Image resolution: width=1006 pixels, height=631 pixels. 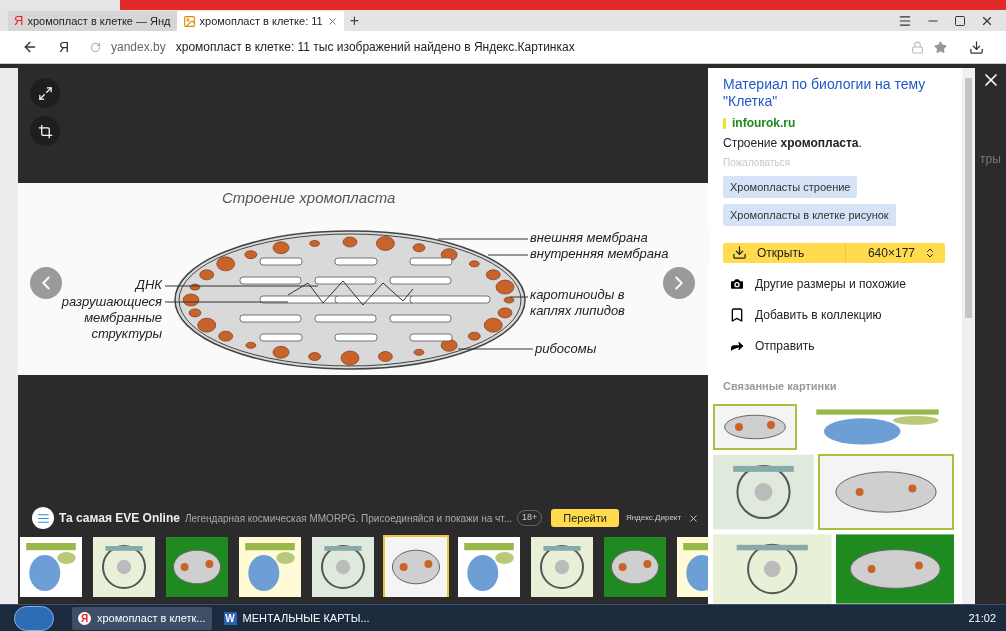 What do you see at coordinates (764, 123) in the screenshot?
I see `site-link: infourok.ru` at bounding box center [764, 123].